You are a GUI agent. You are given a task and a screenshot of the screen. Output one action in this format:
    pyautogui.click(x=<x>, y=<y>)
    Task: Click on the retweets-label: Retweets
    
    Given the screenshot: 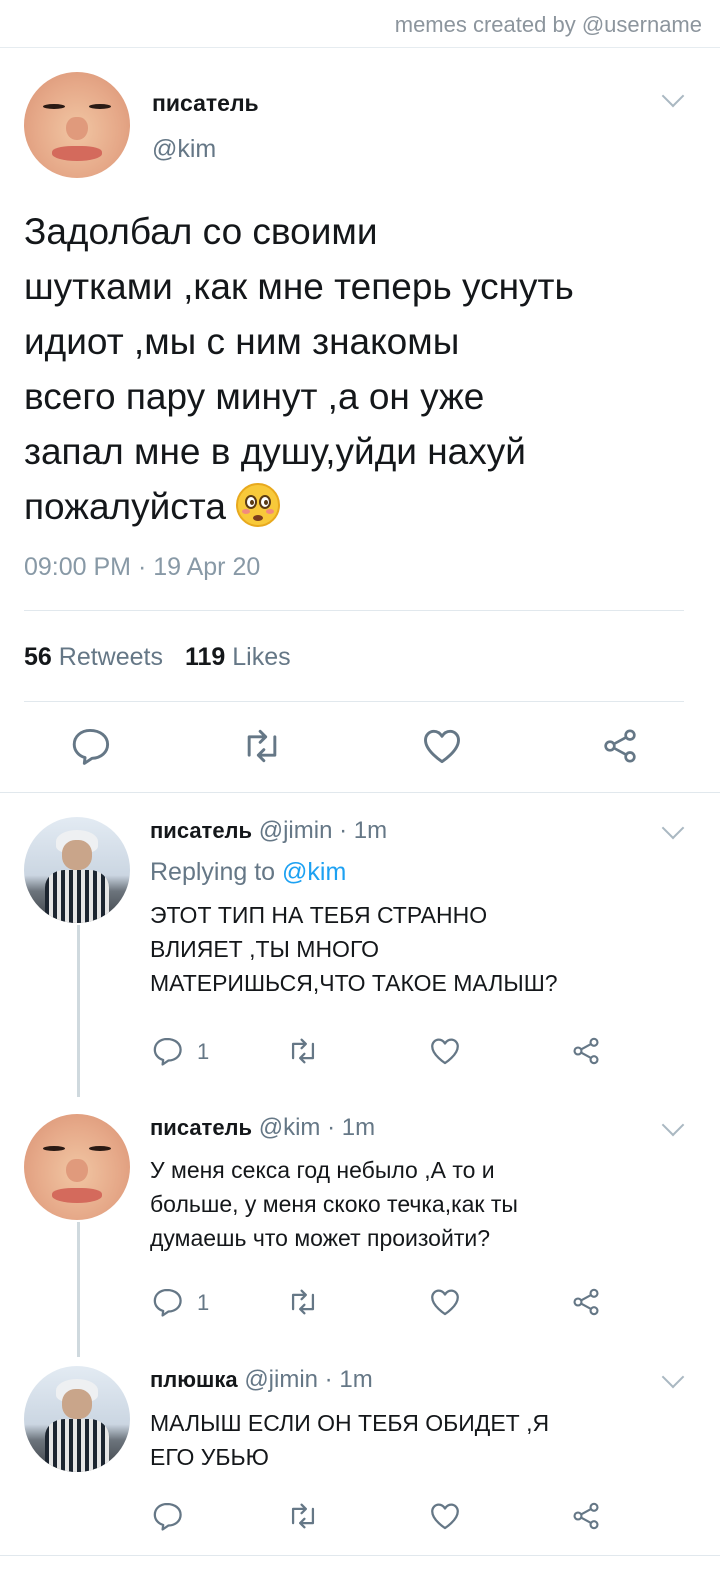 What is the action you would take?
    pyautogui.click(x=111, y=657)
    